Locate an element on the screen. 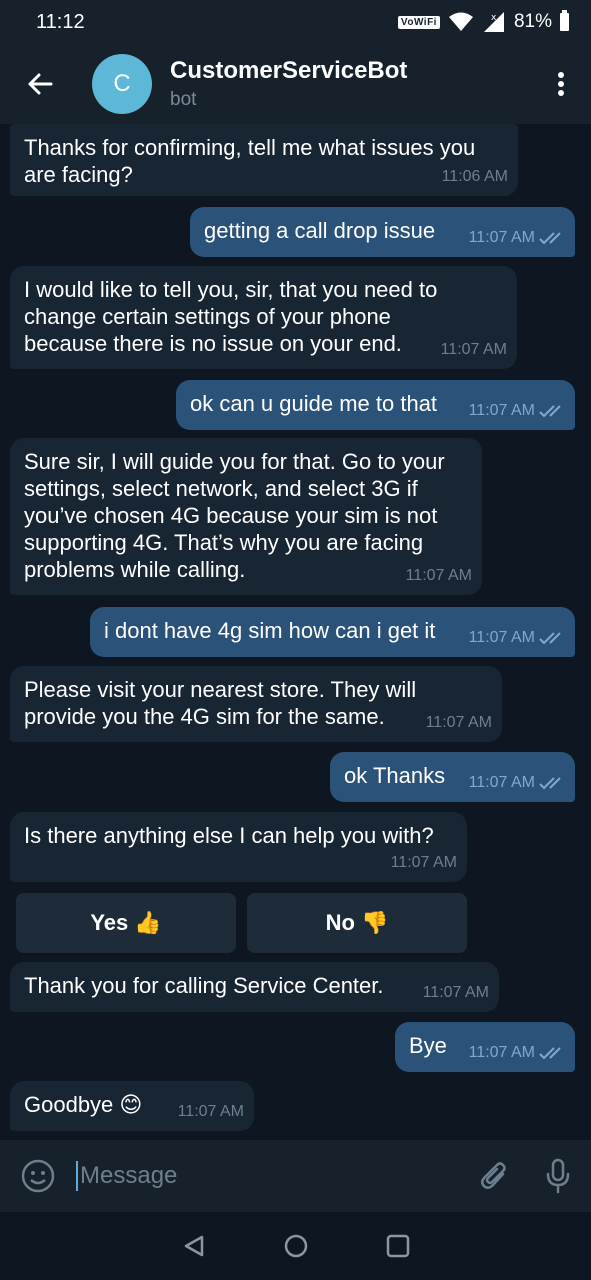 The width and height of the screenshot is (591, 1280). smiley-icon is located at coordinates (38, 1176).